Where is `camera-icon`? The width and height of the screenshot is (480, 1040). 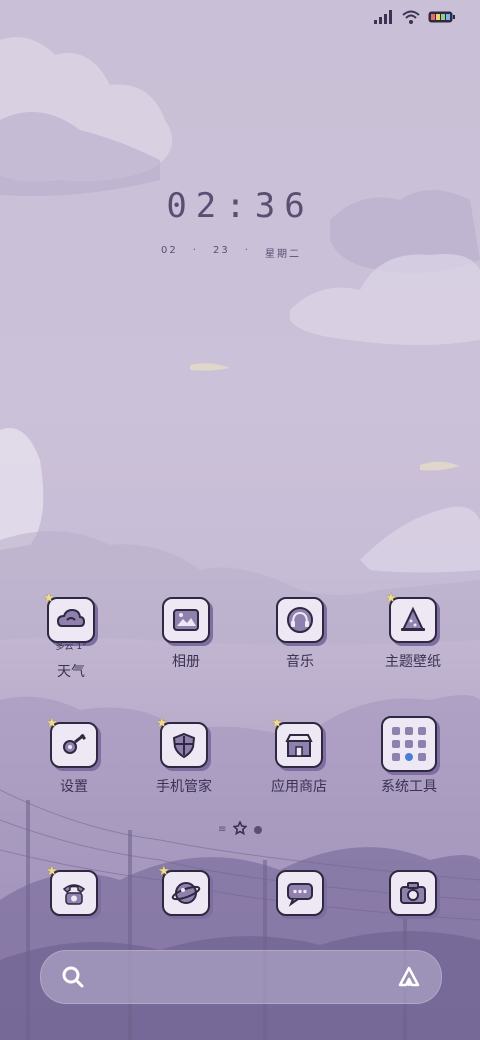
camera-icon is located at coordinates (413, 893).